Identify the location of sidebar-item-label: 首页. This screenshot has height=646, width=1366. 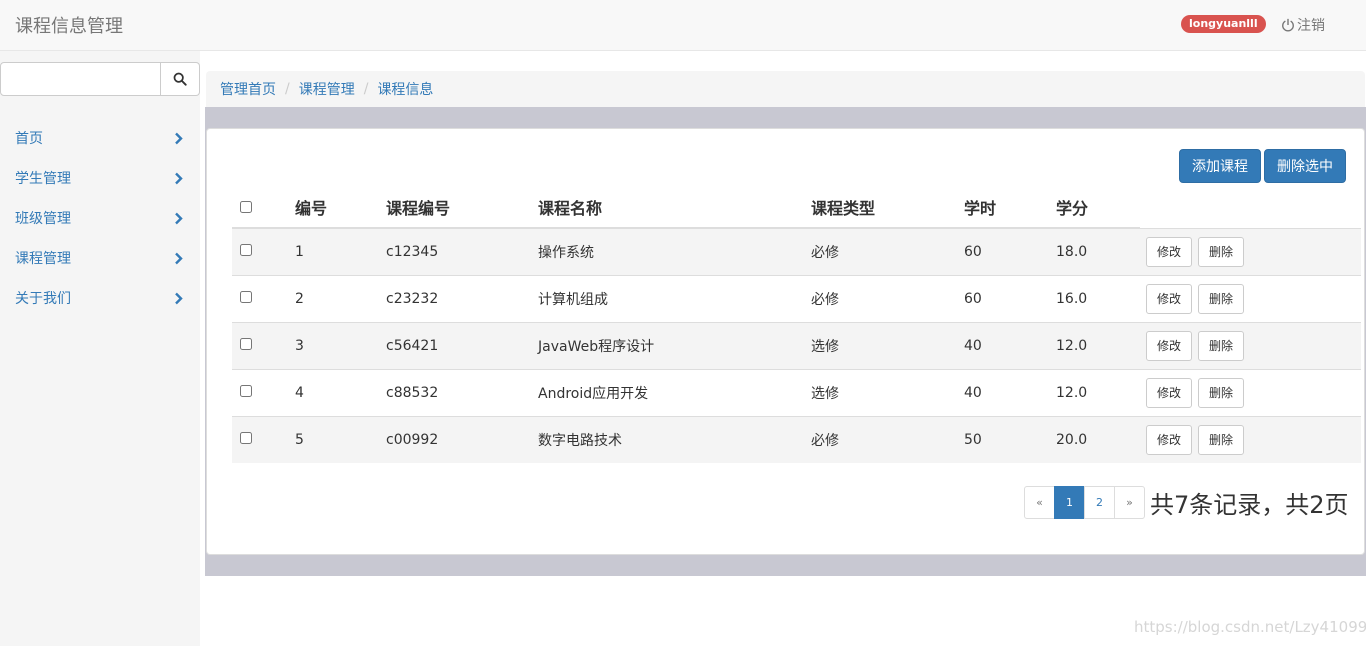
(29, 139).